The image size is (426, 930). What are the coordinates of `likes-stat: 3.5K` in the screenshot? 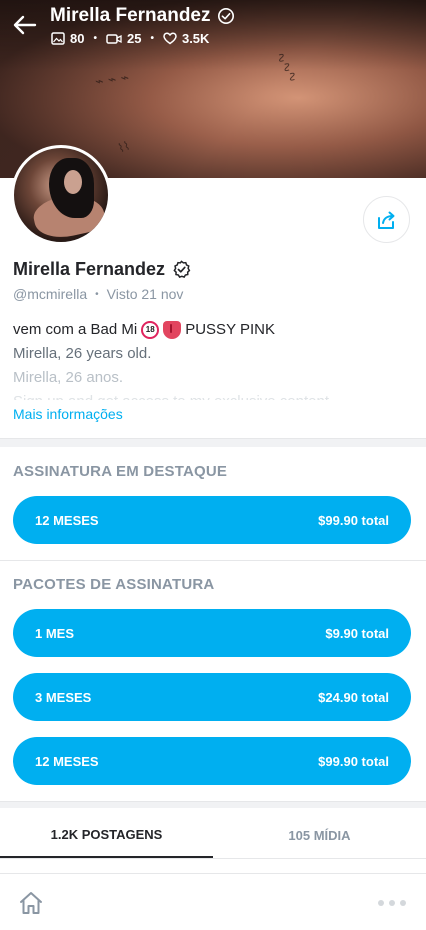 It's located at (186, 38).